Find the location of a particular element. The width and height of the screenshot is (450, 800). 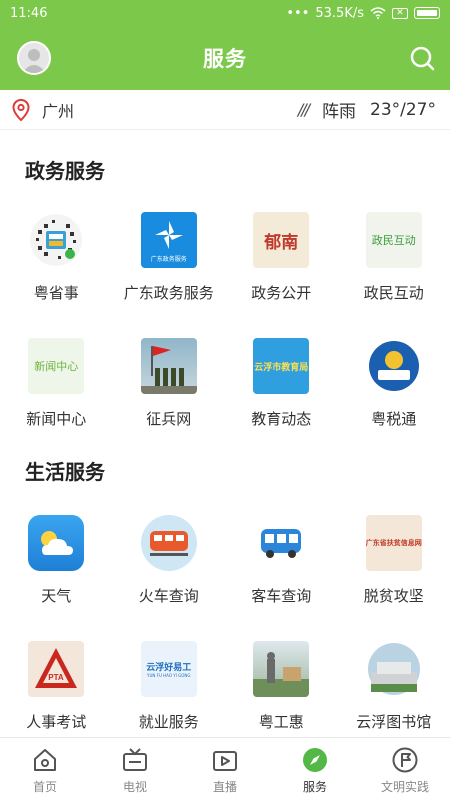

service-item-weather: 天气 is located at coordinates (56, 568).